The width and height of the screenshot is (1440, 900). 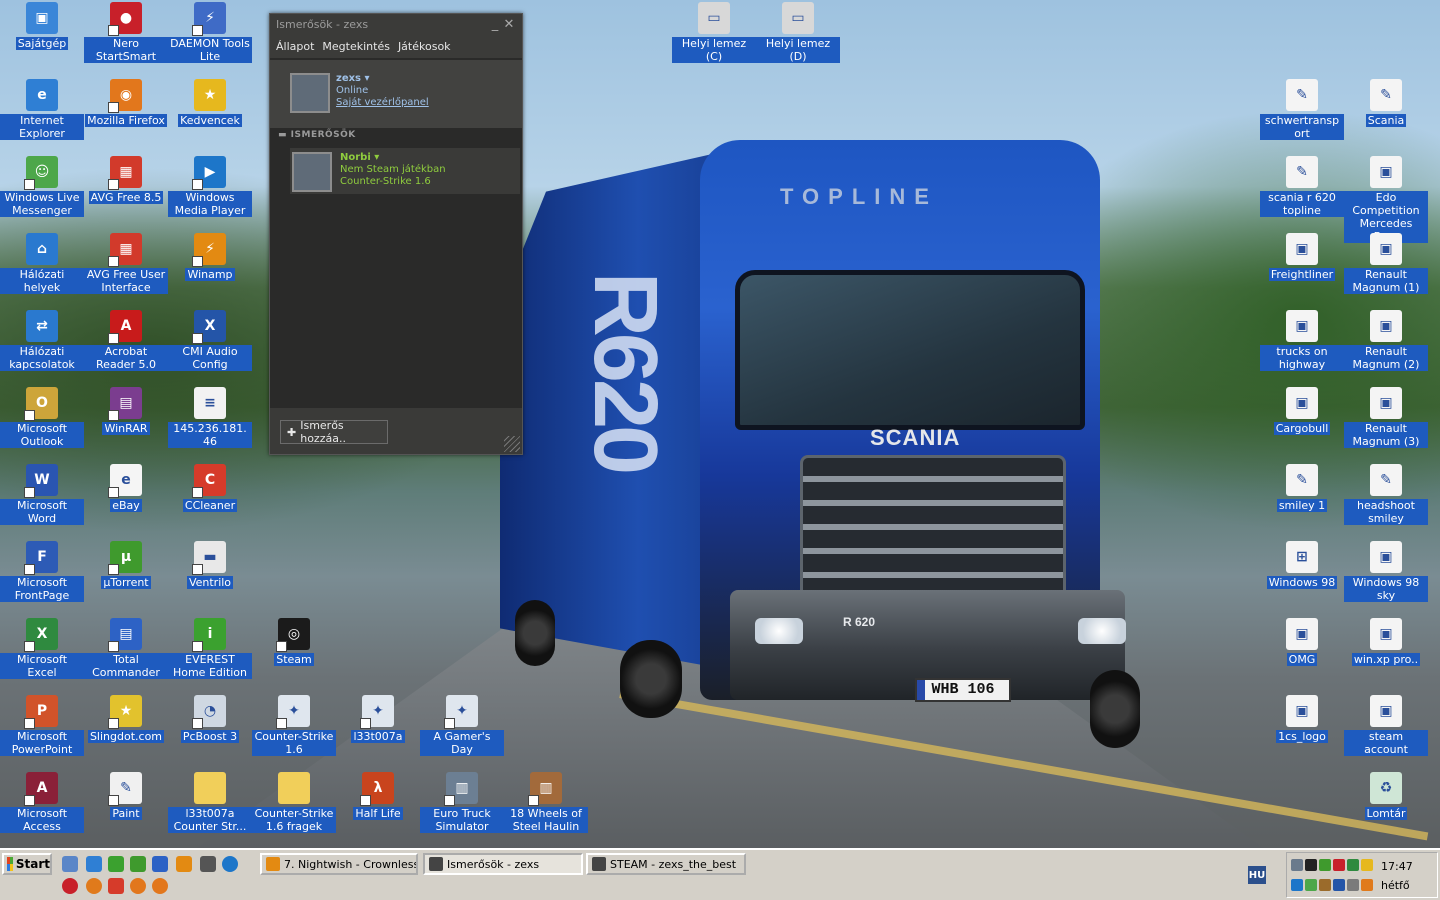 What do you see at coordinates (1311, 885) in the screenshot?
I see `messenger-tray-icon` at bounding box center [1311, 885].